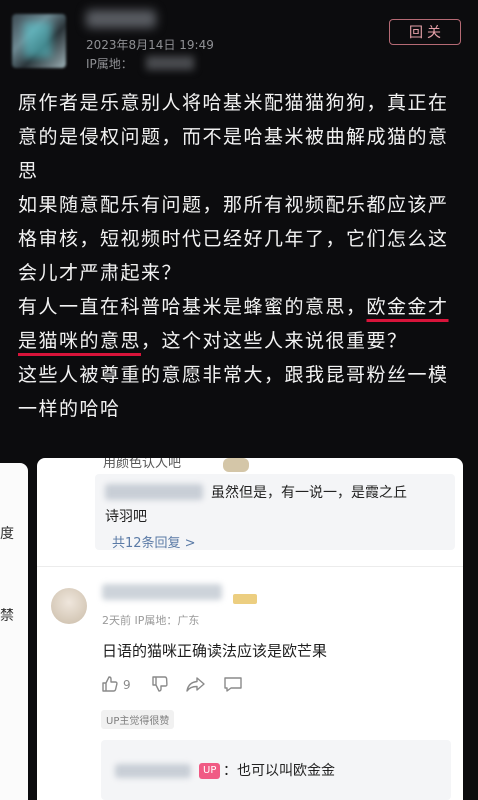 This screenshot has width=478, height=800. What do you see at coordinates (154, 541) in the screenshot?
I see `more-replies-link: 共12条回复 >` at bounding box center [154, 541].